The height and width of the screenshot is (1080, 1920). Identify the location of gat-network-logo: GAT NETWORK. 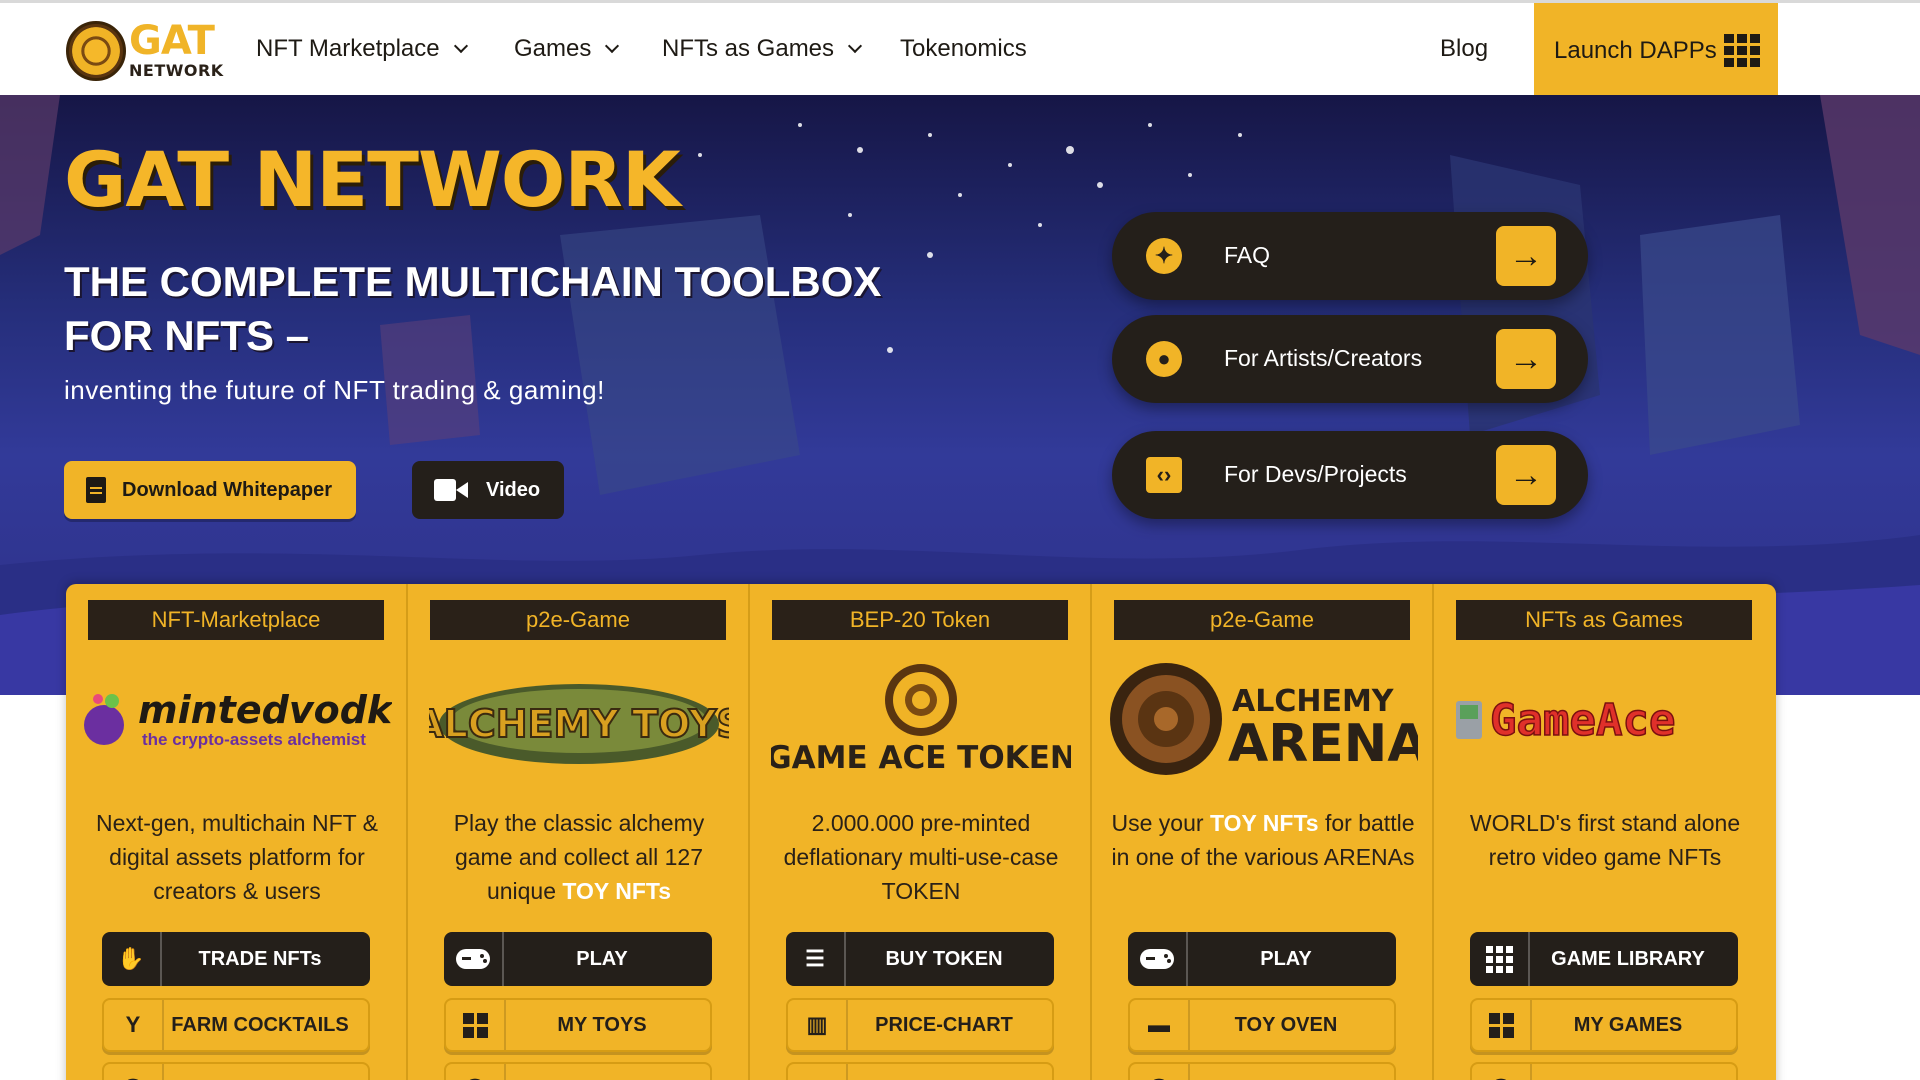
(144, 51).